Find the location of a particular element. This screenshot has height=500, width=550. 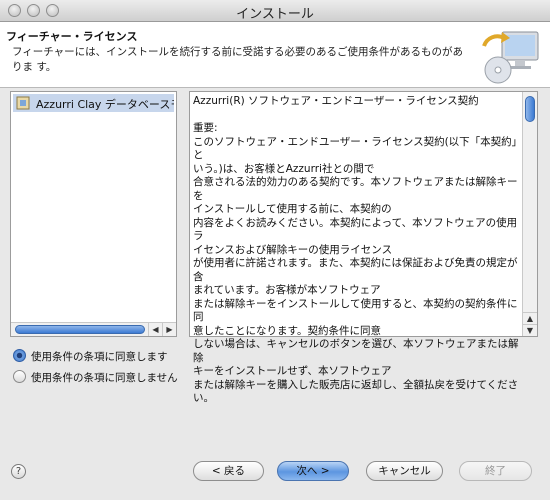

help-button: ? is located at coordinates (18, 471).